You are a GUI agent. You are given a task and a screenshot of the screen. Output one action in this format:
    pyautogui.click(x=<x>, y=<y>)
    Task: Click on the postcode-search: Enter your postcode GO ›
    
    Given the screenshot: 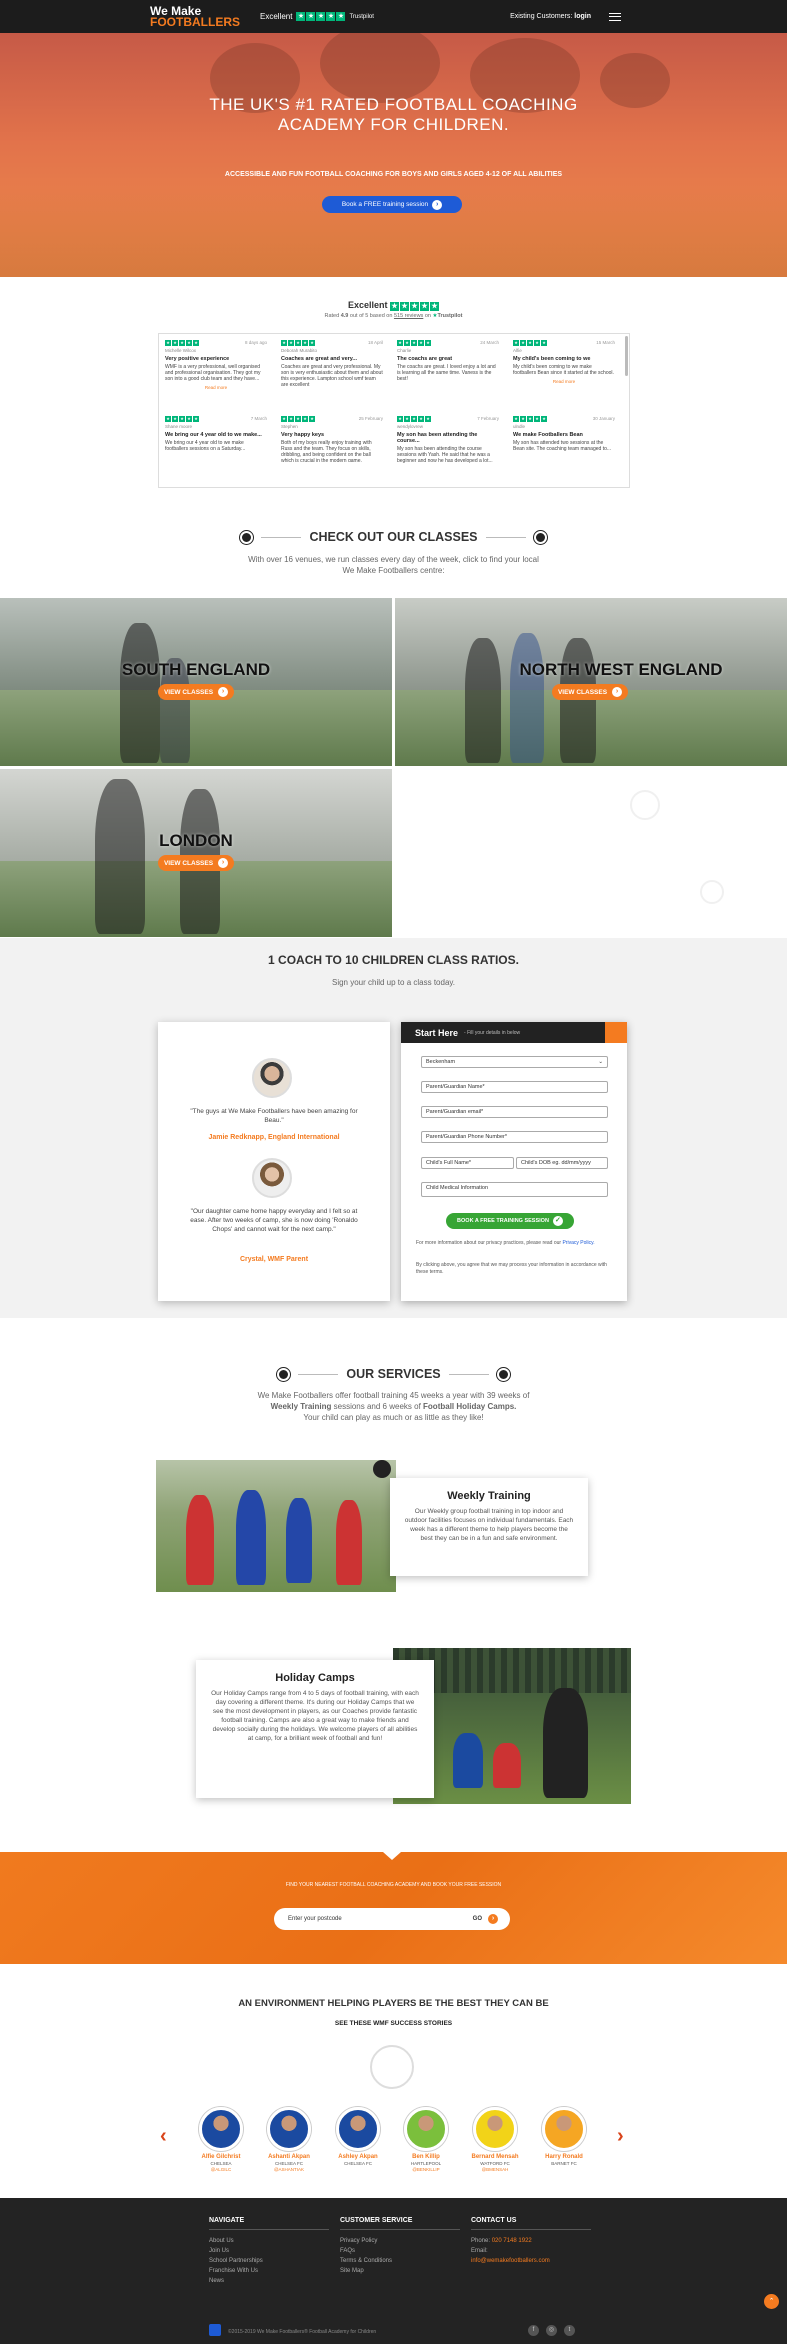 What is the action you would take?
    pyautogui.click(x=392, y=1919)
    